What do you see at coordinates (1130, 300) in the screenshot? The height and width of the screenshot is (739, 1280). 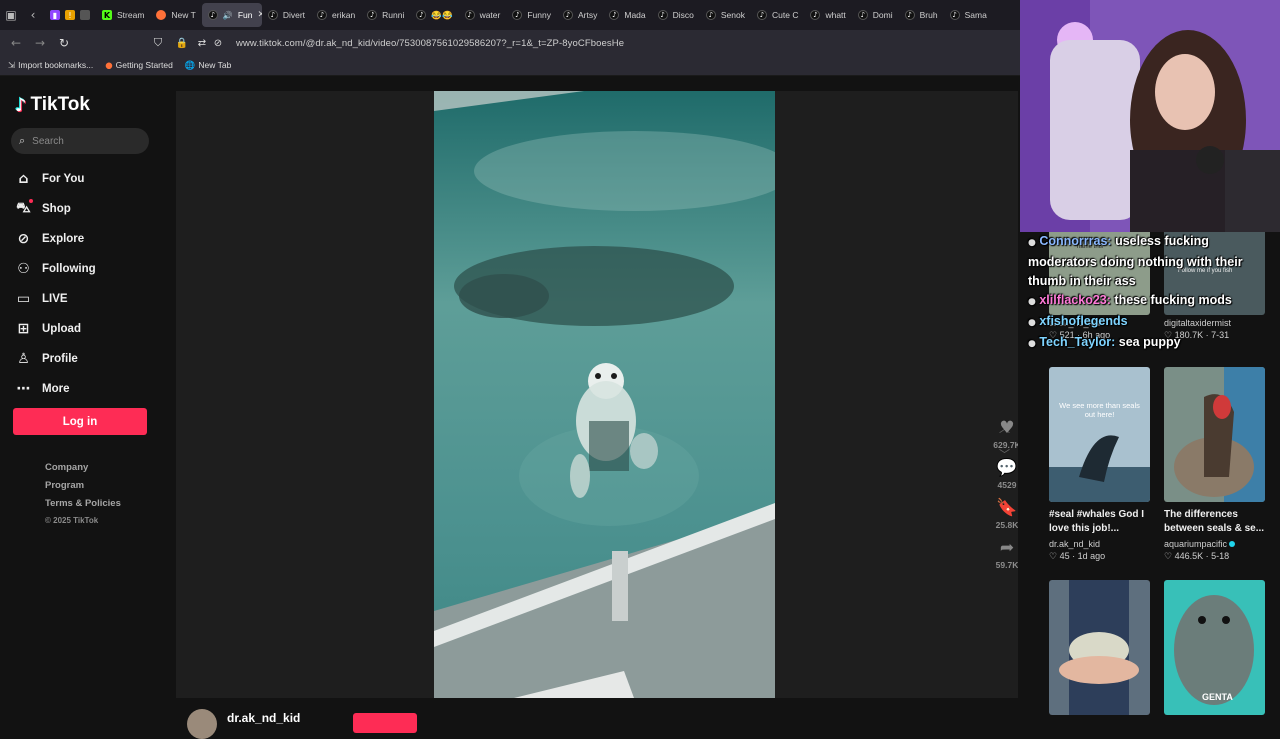 I see `chat-message: ● xlilflacko23: these fucking mods` at bounding box center [1130, 300].